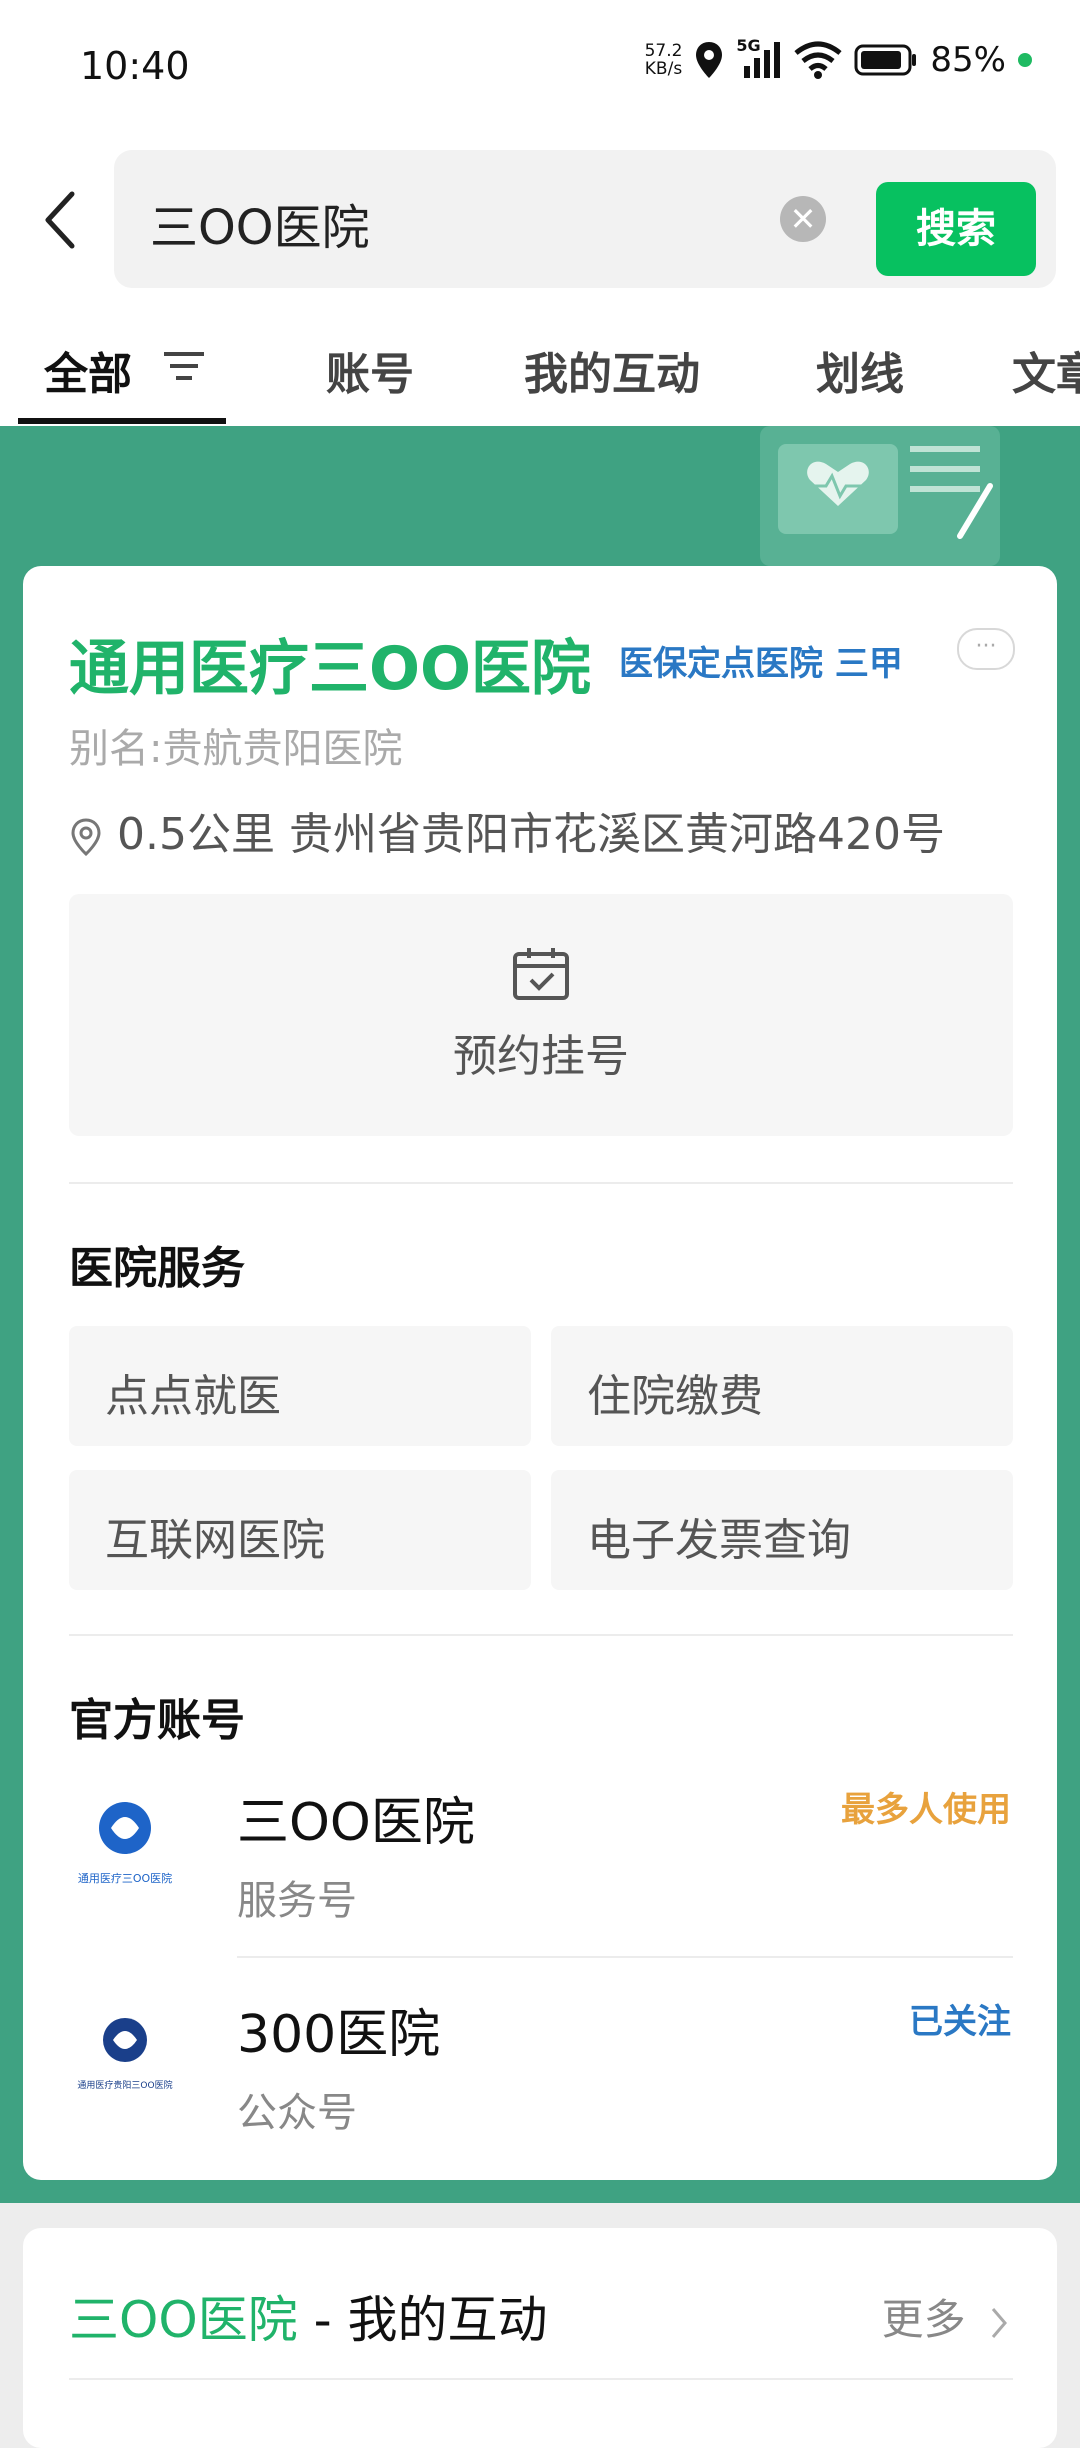 Image resolution: width=1080 pixels, height=2448 pixels. What do you see at coordinates (782, 1530) in the screenshot?
I see `service-e-invoice-button: 电子发票查询` at bounding box center [782, 1530].